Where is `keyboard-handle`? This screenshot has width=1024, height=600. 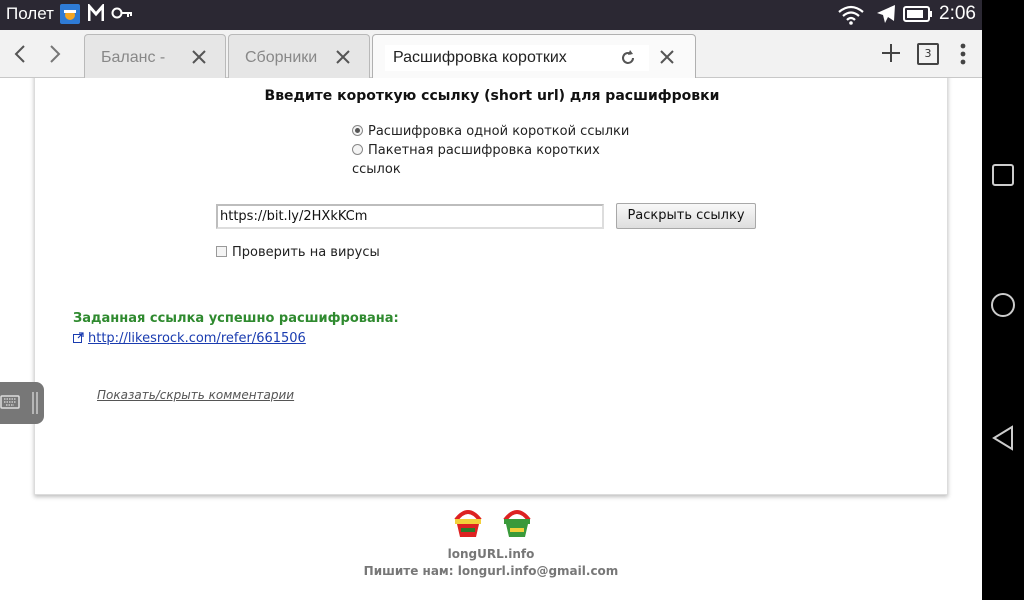
keyboard-handle is located at coordinates (22, 403).